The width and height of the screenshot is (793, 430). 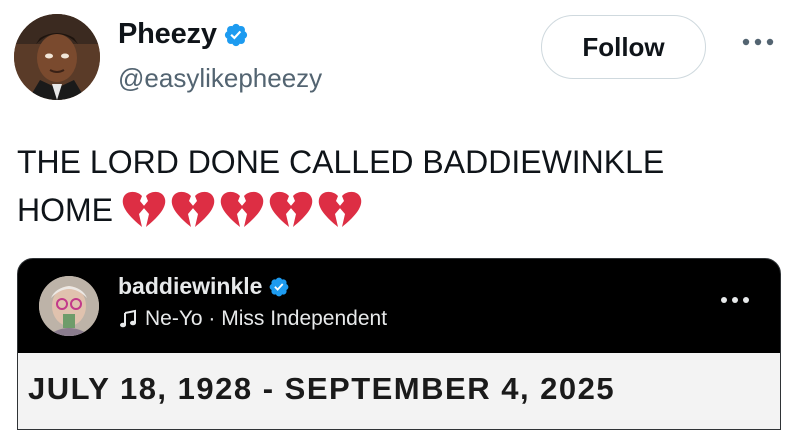 I want to click on avatar-illustration, so click(x=57, y=57).